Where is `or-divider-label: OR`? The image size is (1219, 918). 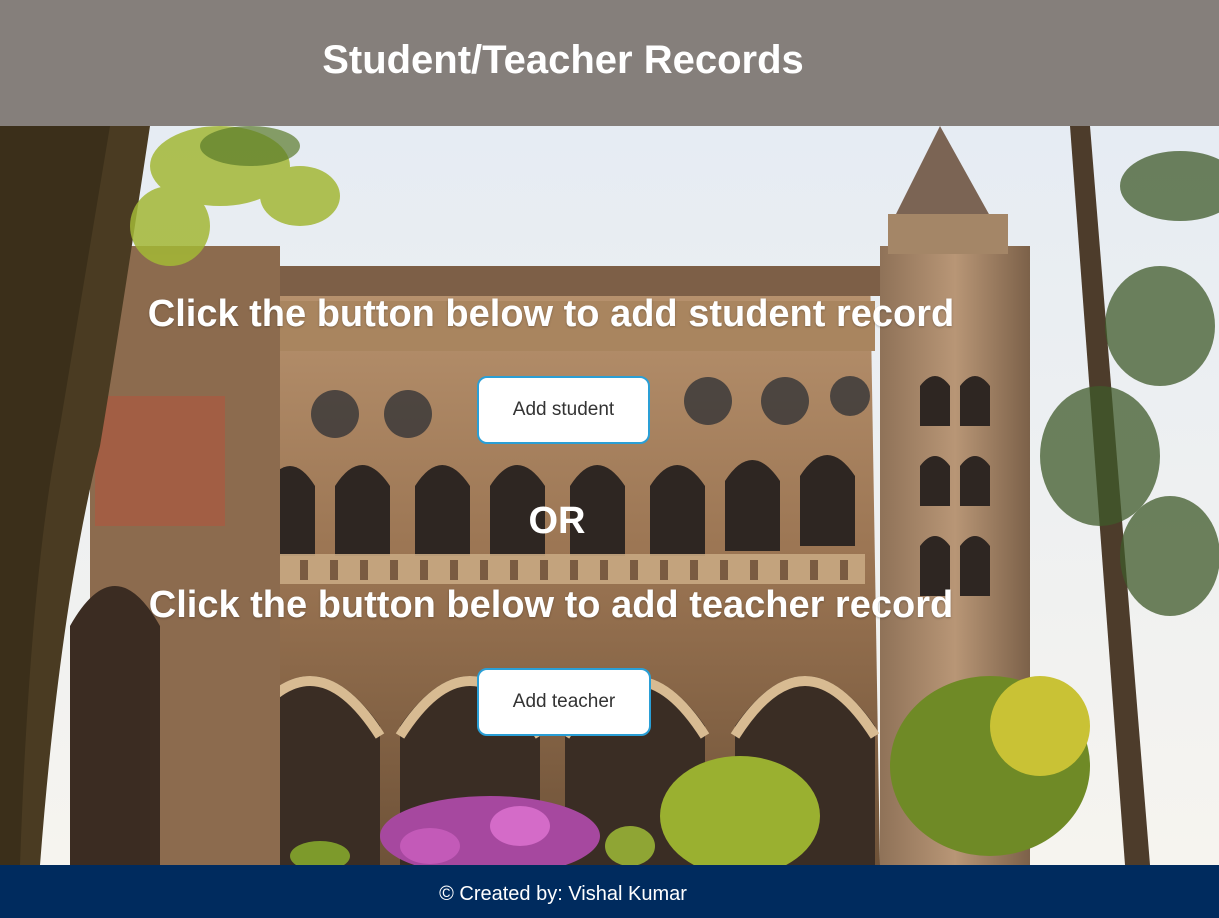 or-divider-label: OR is located at coordinates (557, 521).